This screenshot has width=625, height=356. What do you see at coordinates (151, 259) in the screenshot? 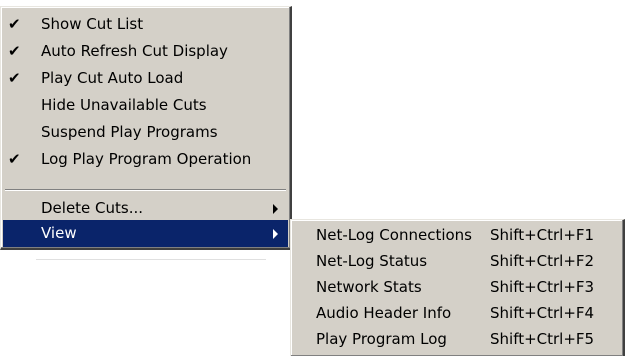
I see `menu-shadow` at bounding box center [151, 259].